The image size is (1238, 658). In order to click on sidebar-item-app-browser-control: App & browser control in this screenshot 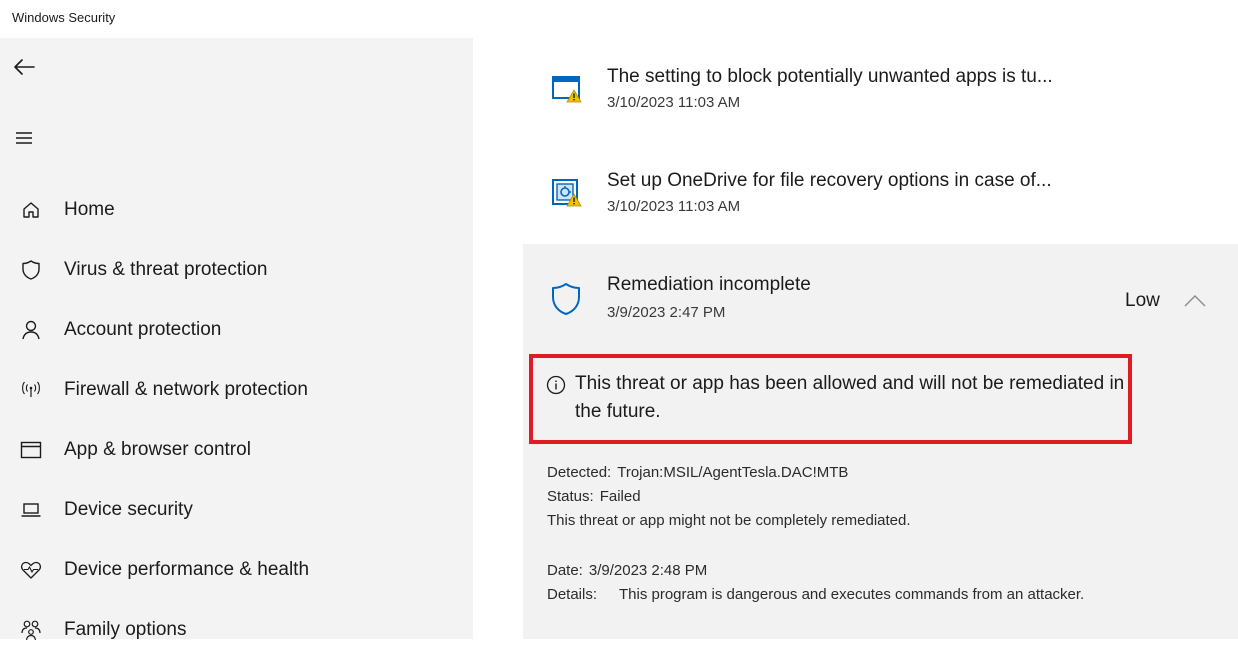, I will do `click(236, 450)`.